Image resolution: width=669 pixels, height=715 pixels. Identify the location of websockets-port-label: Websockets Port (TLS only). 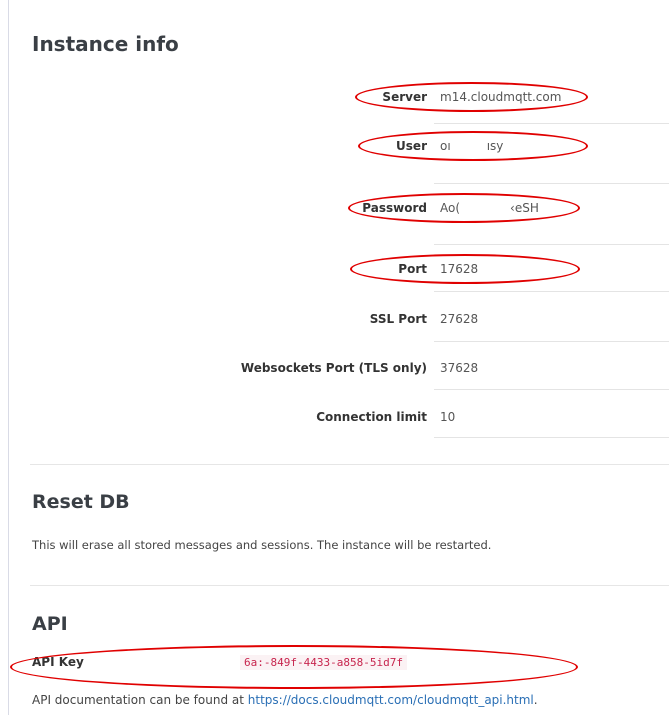
(333, 368).